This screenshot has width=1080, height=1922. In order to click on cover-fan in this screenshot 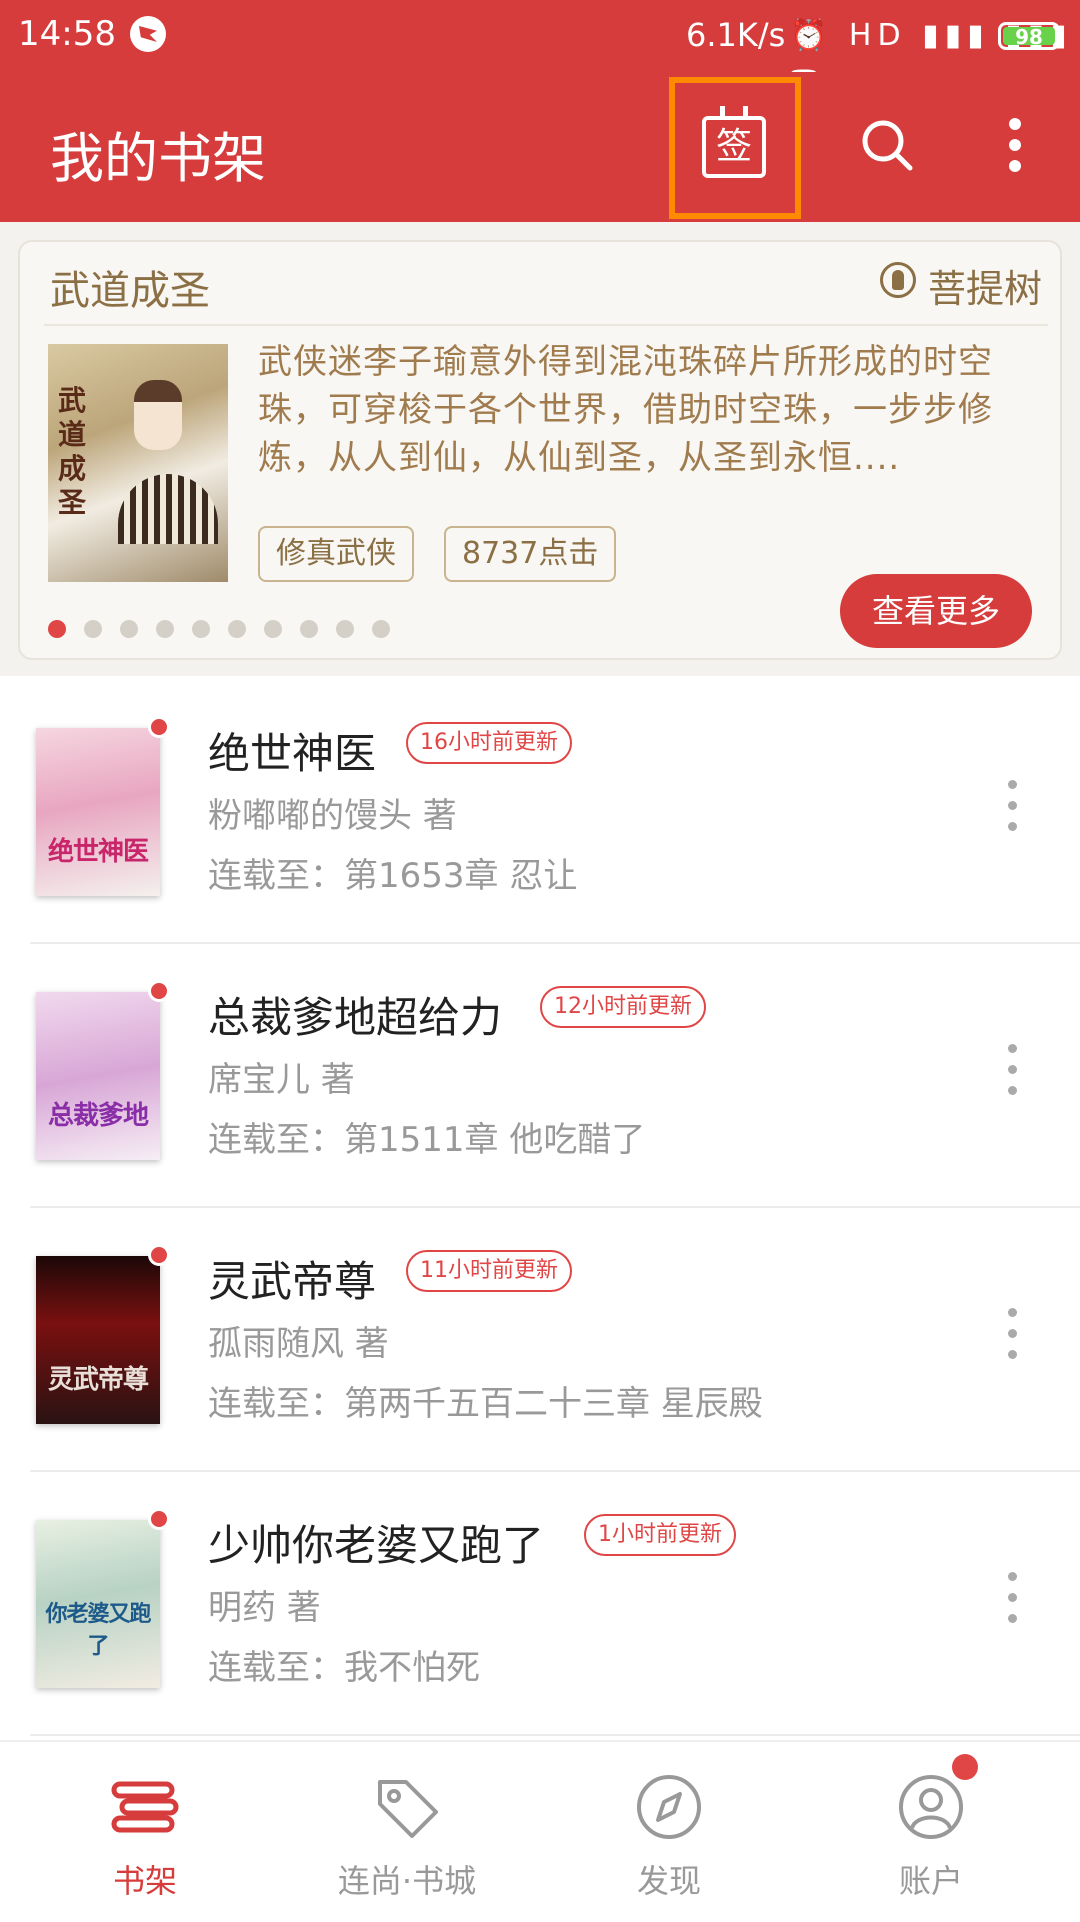, I will do `click(168, 509)`.